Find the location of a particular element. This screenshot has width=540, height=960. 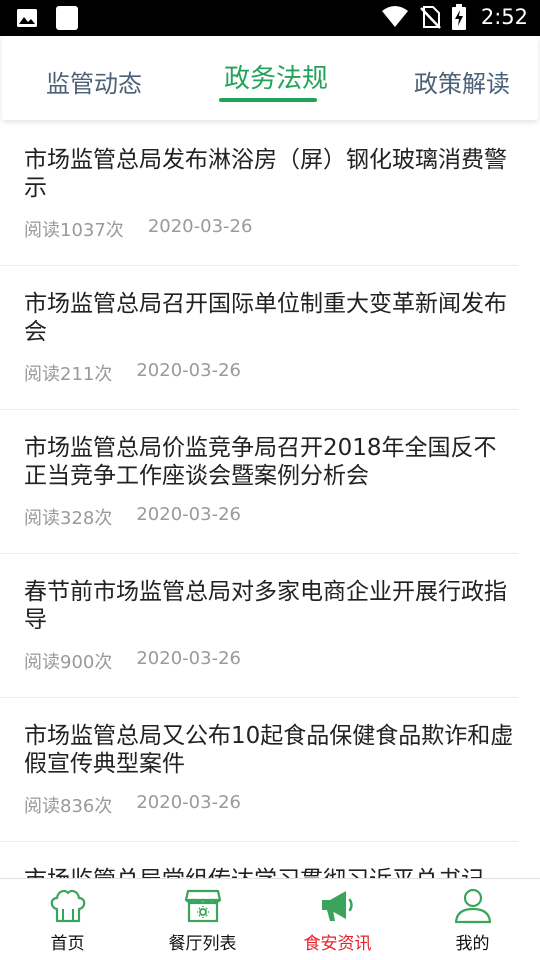

read-count: 阅读836次 is located at coordinates (68, 806).